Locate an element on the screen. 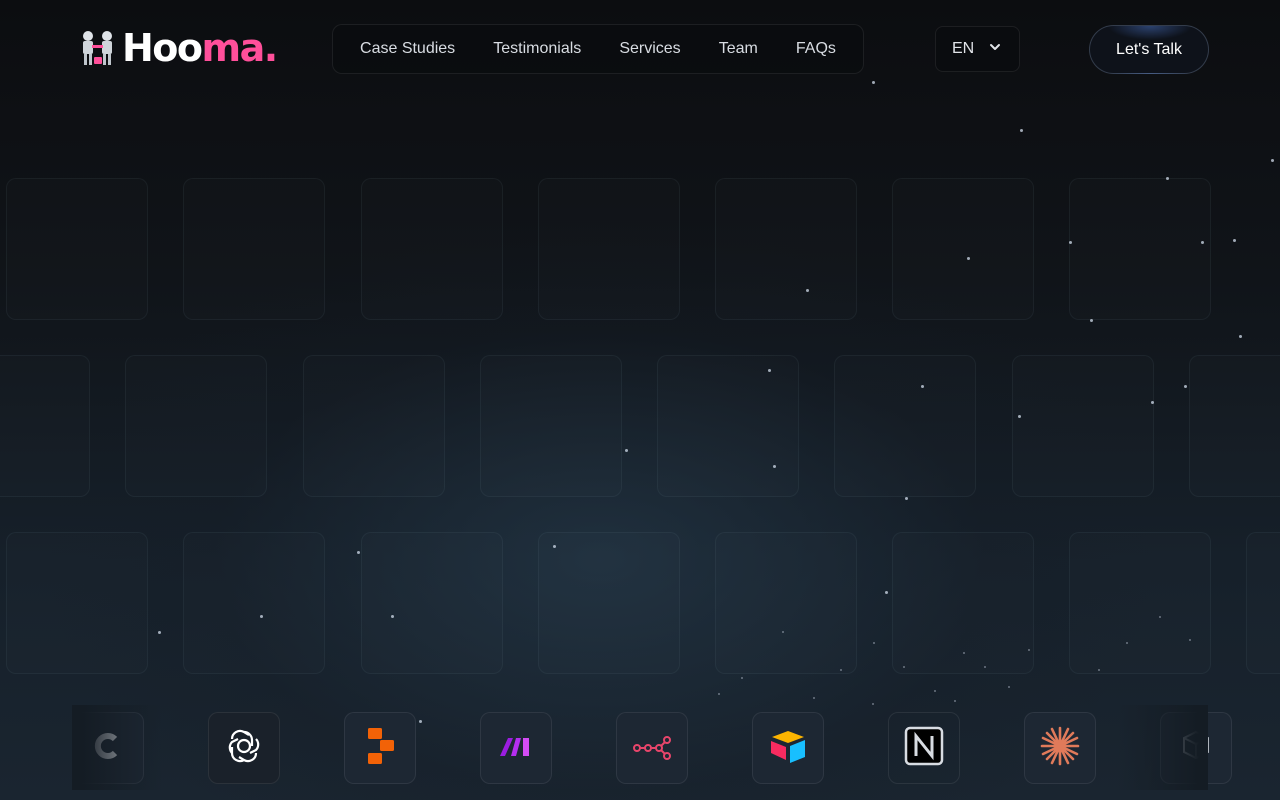 This screenshot has height=800, width=1280. make-icon is located at coordinates (516, 748).